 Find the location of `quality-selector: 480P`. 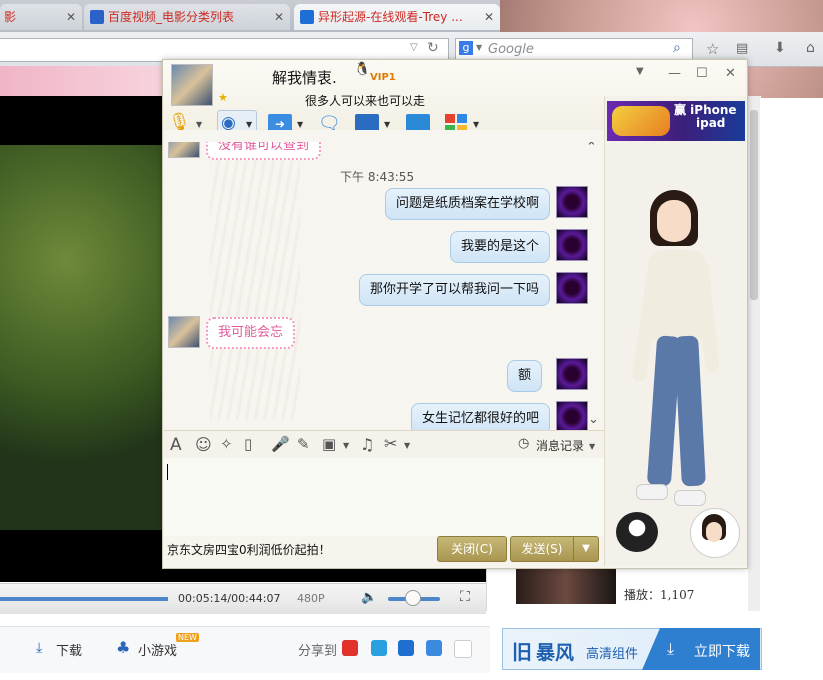

quality-selector: 480P is located at coordinates (311, 598).